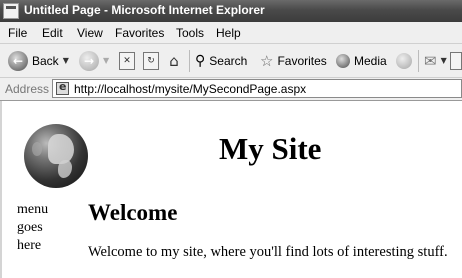 The image size is (462, 278). I want to click on home-button: ⌂, so click(174, 60).